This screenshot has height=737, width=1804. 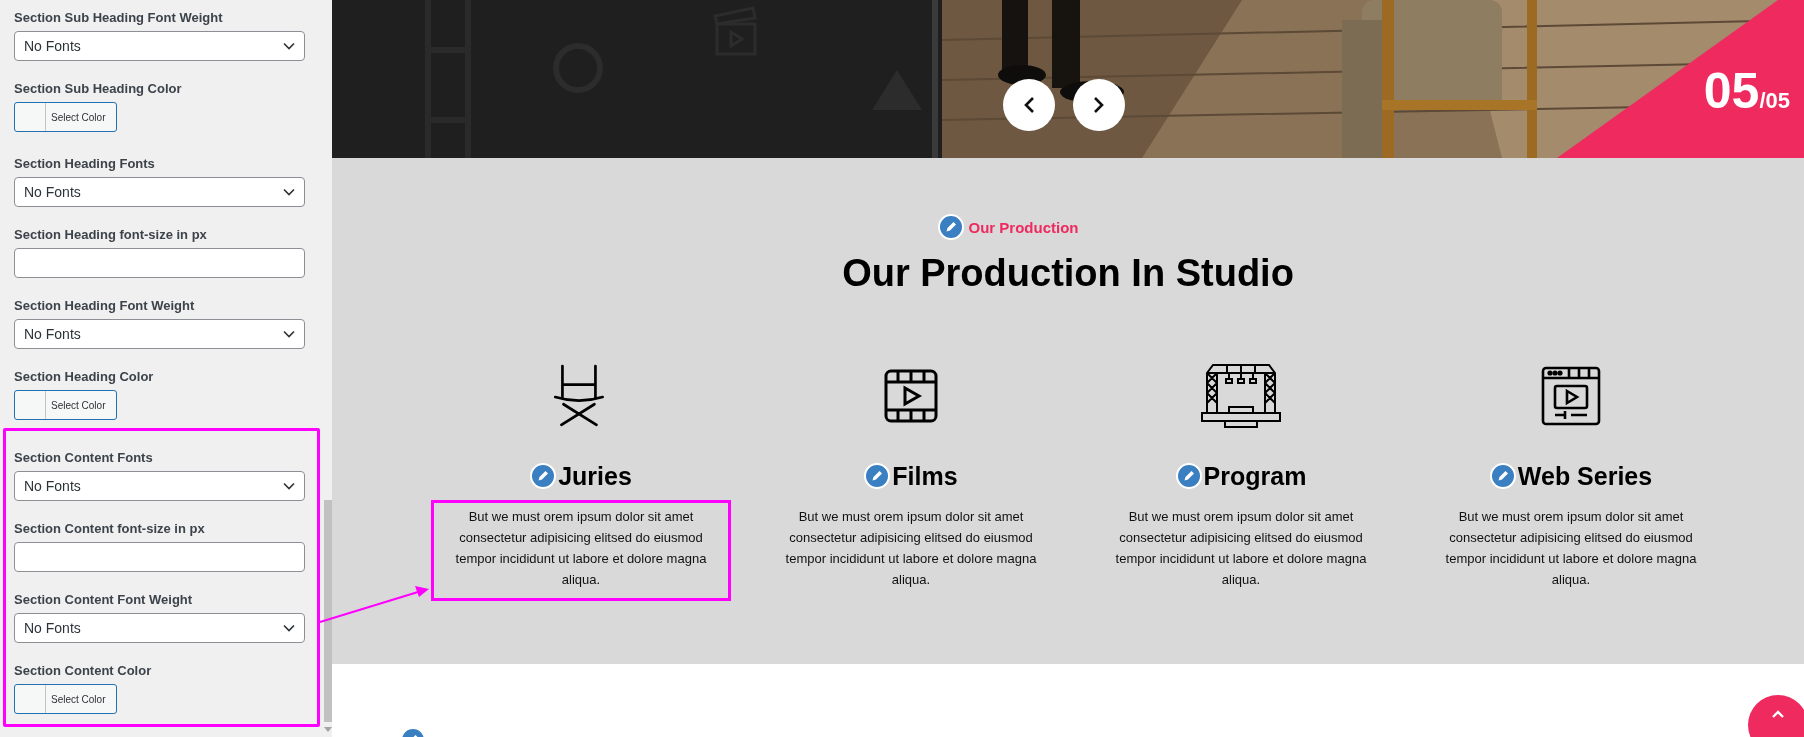 I want to click on section-subtitle: Our Production, so click(x=1023, y=227).